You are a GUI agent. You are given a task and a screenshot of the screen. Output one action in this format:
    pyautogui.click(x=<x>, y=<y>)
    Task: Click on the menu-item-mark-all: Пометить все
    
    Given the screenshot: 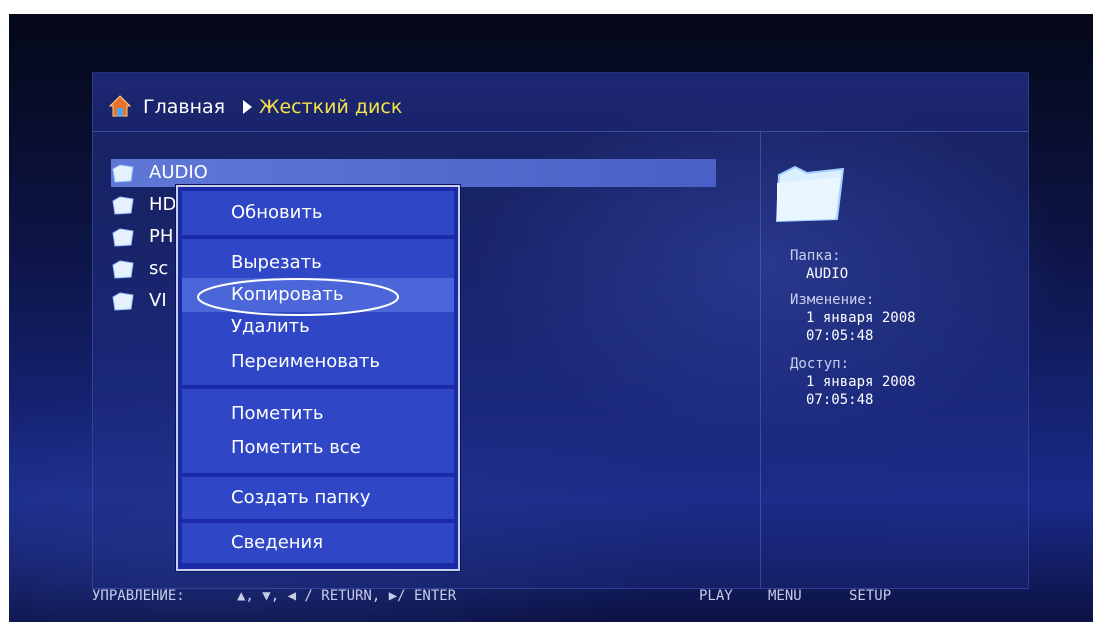 What is the action you would take?
    pyautogui.click(x=318, y=448)
    